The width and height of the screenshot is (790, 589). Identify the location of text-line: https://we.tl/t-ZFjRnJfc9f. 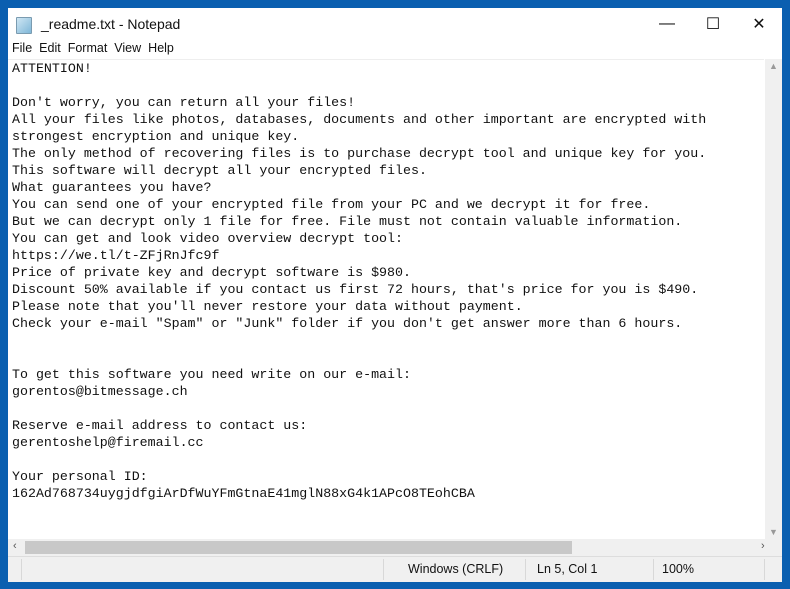
(116, 255).